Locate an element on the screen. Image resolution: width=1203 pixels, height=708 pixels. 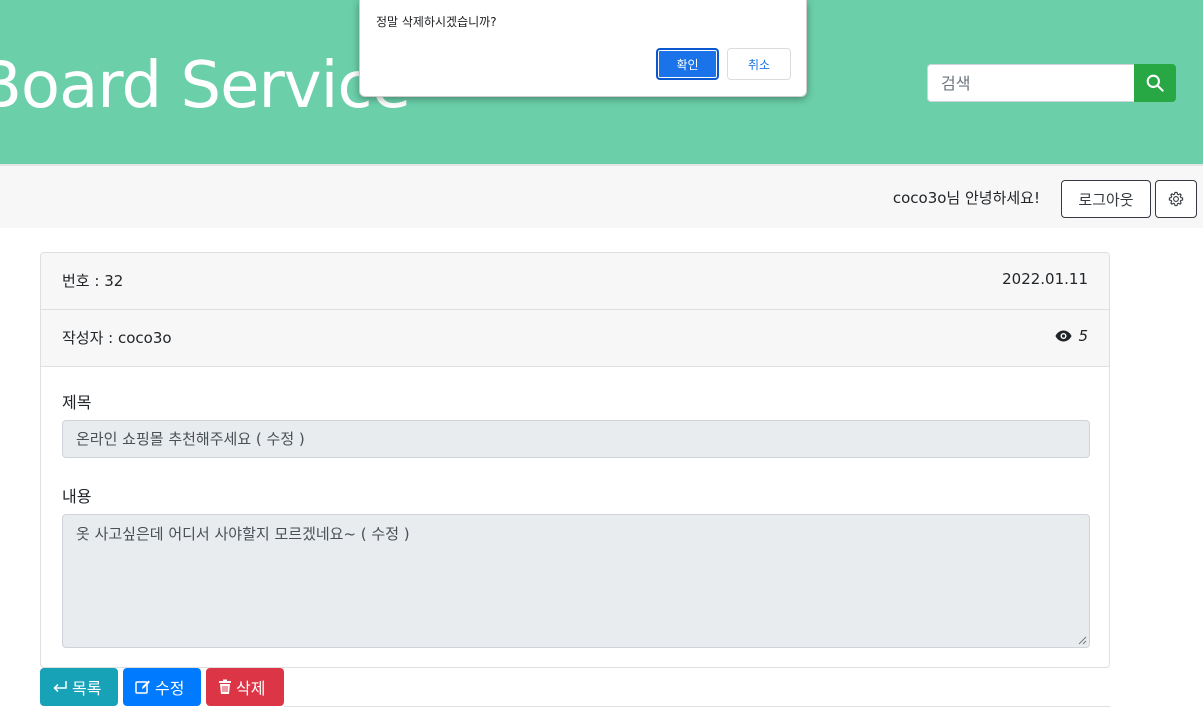
greeting-text: coco3o님 안녕하세요! is located at coordinates (966, 198).